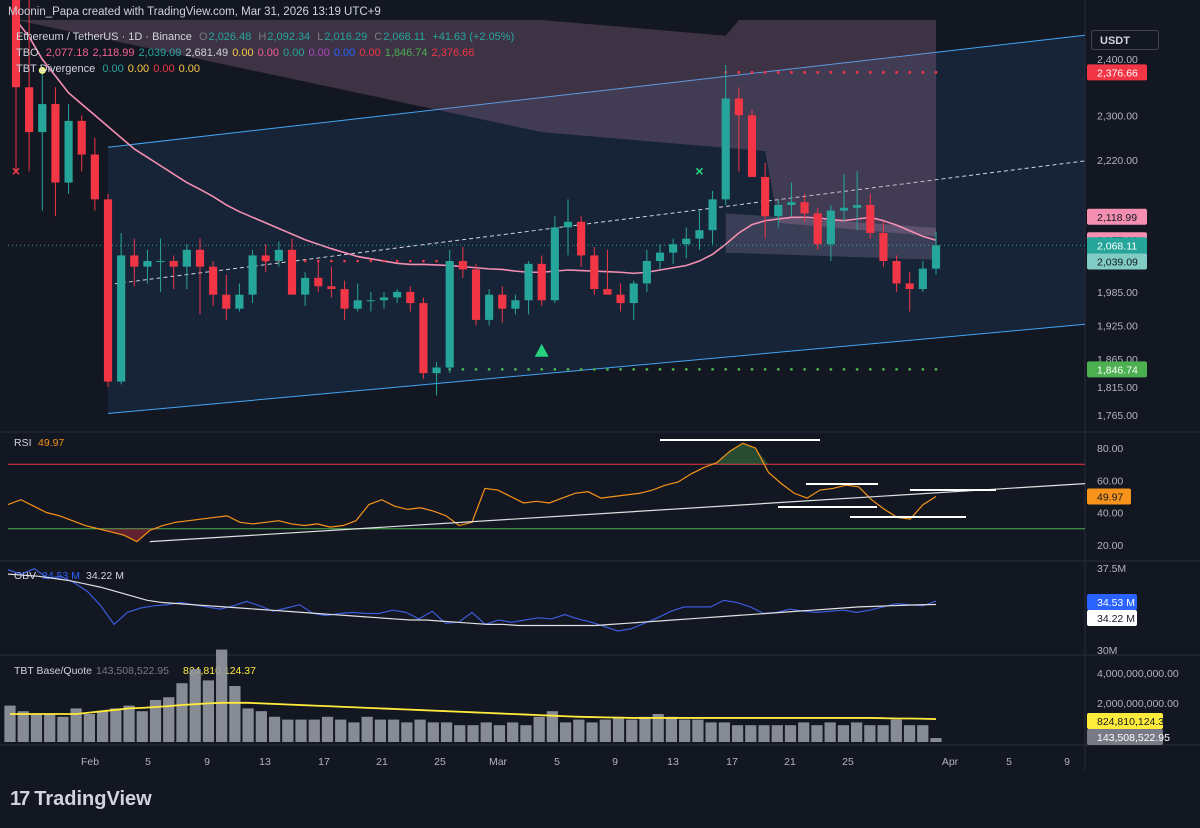 This screenshot has height=828, width=1200. What do you see at coordinates (1138, 674) in the screenshot?
I see `volume-tick-label: 4,000,000,000.00` at bounding box center [1138, 674].